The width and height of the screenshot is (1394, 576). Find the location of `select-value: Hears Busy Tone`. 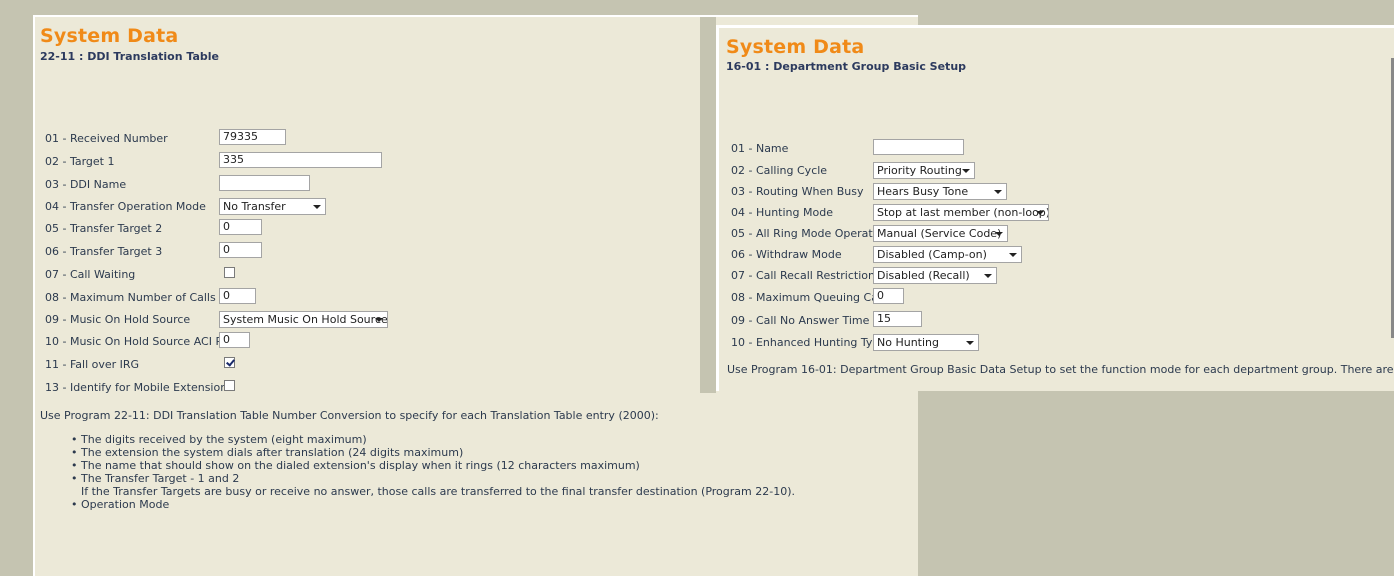

select-value: Hears Busy Tone is located at coordinates (923, 191).